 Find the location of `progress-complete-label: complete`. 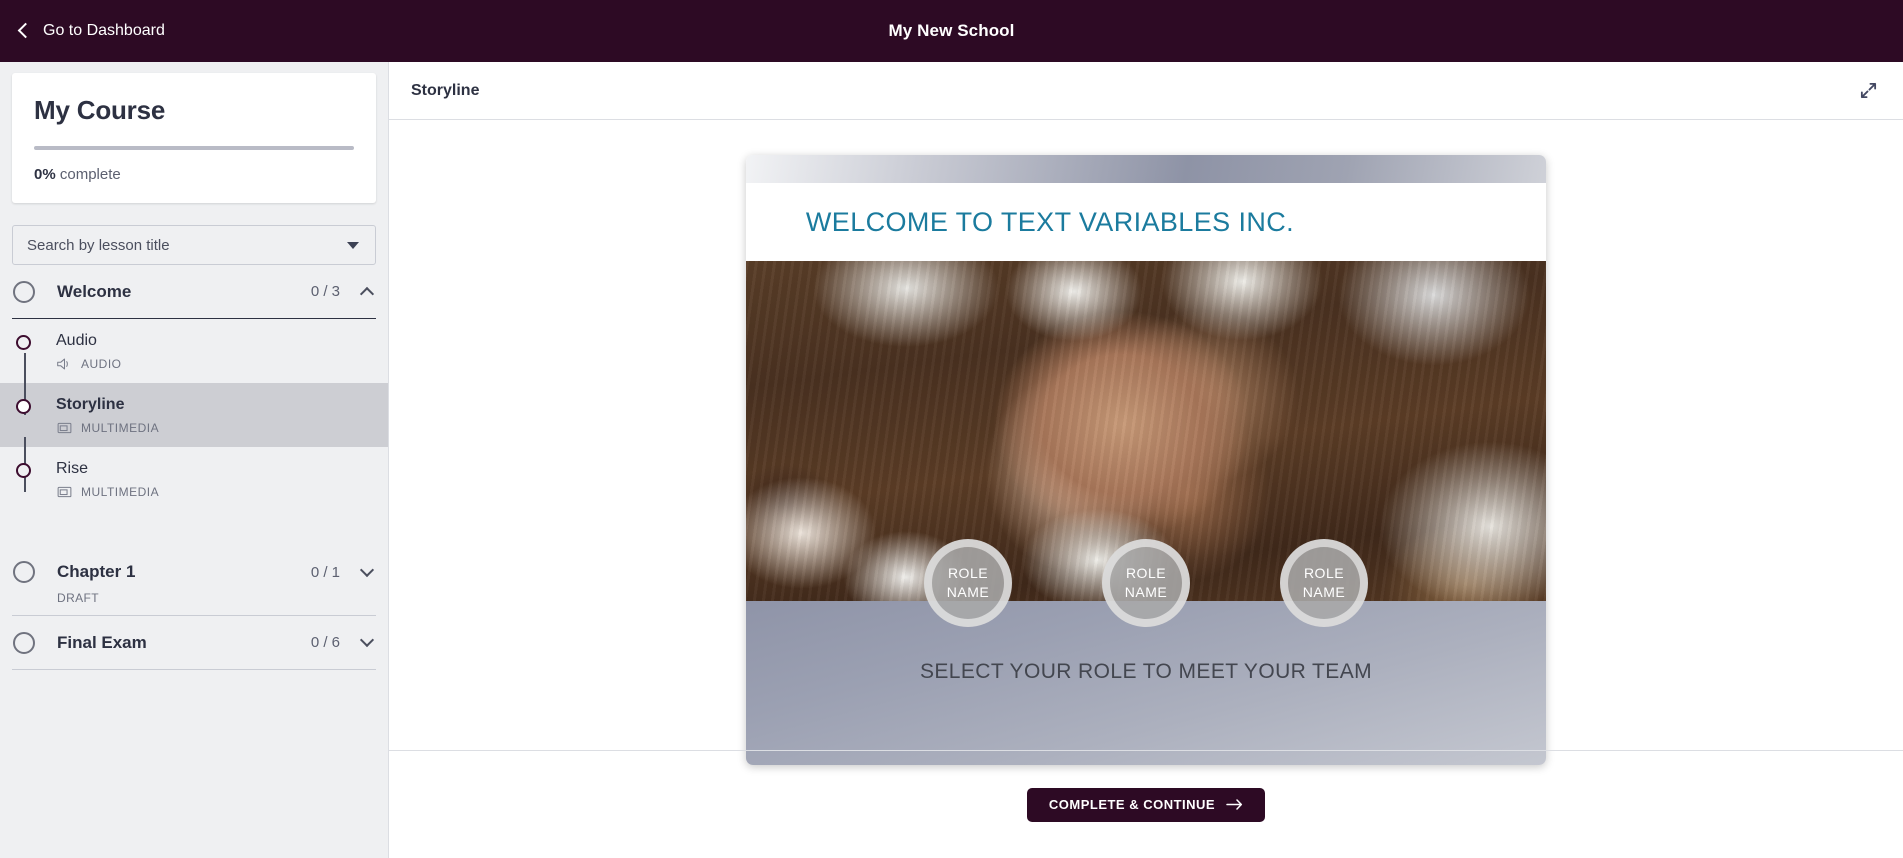

progress-complete-label: complete is located at coordinates (88, 174).